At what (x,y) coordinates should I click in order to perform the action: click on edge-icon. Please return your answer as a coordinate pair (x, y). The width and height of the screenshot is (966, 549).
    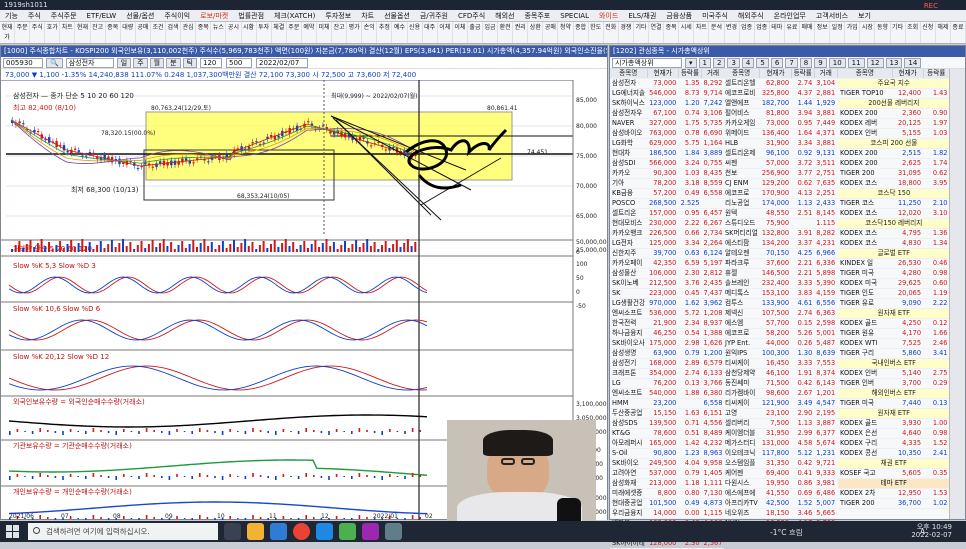
    Looking at the image, I should click on (278, 531).